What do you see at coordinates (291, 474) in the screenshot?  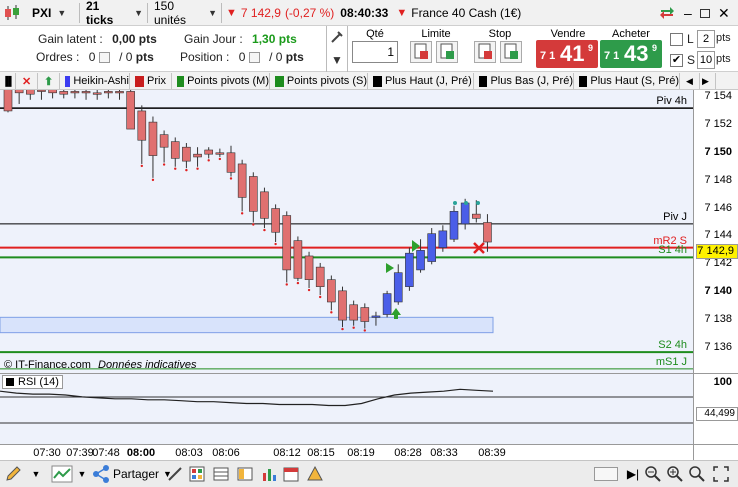 I see `calendar-icon` at bounding box center [291, 474].